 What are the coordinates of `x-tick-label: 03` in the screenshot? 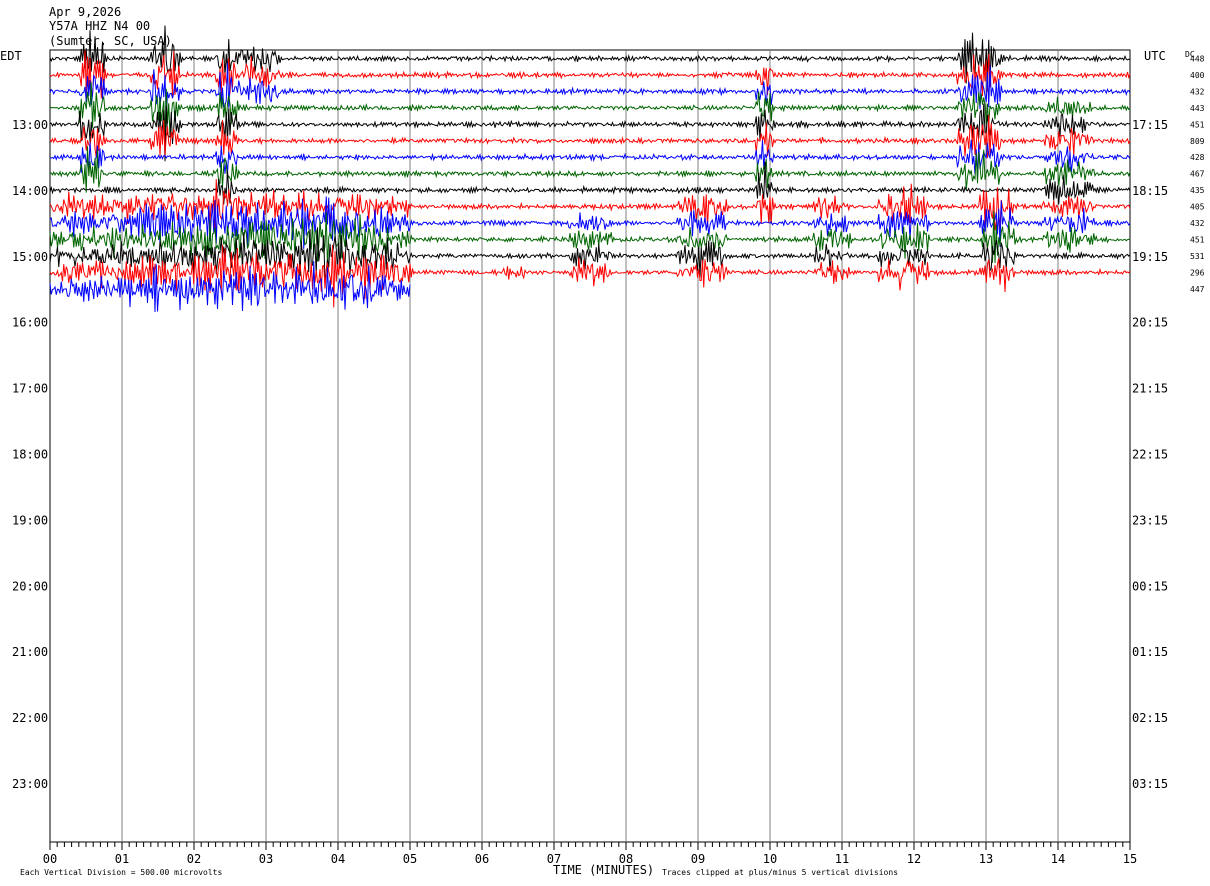 It's located at (266, 859).